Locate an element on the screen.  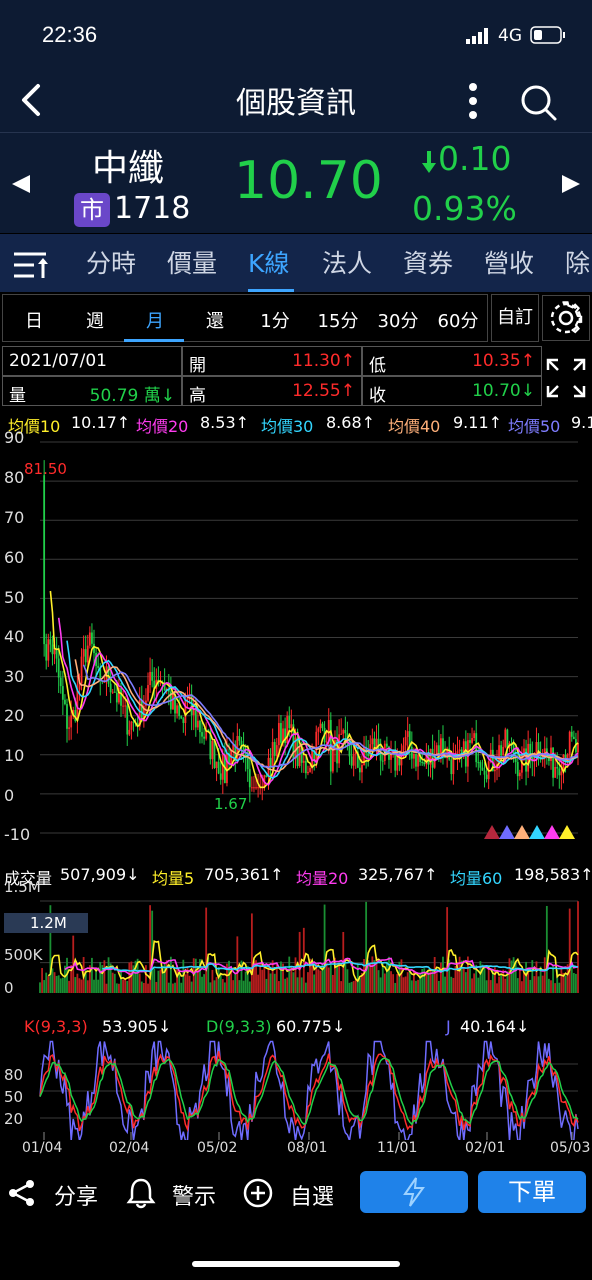
period-restore: 還 is located at coordinates (215, 320).